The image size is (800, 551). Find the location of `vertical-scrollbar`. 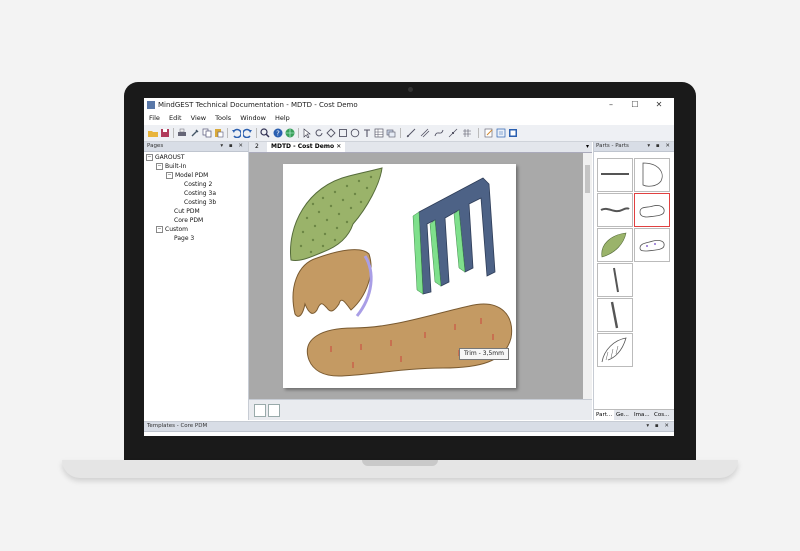

vertical-scrollbar is located at coordinates (587, 276).